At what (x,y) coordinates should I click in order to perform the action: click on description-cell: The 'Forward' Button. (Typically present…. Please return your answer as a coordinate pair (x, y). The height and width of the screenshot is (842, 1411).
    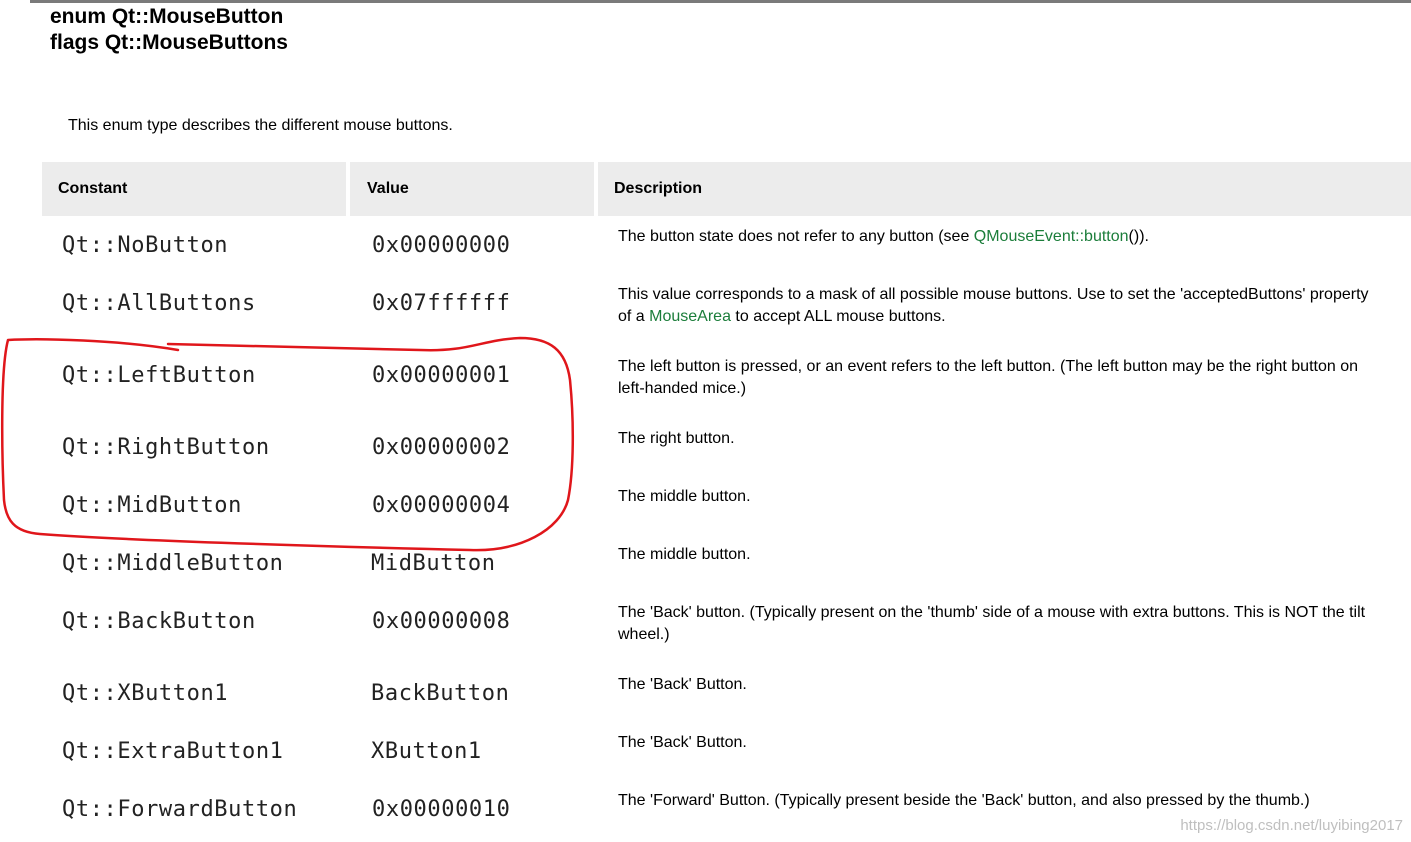
    Looking at the image, I should click on (1014, 801).